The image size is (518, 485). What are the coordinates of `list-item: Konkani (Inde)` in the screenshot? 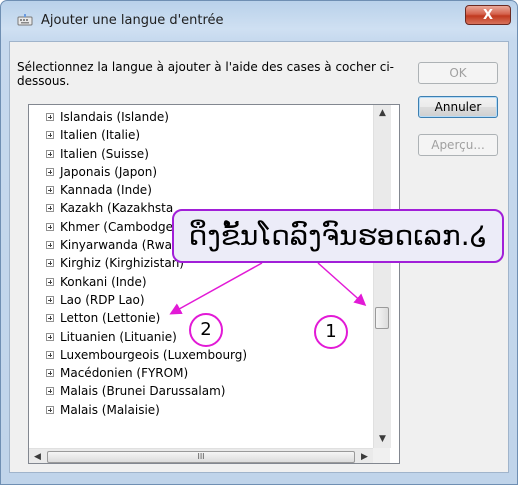 It's located at (201, 282).